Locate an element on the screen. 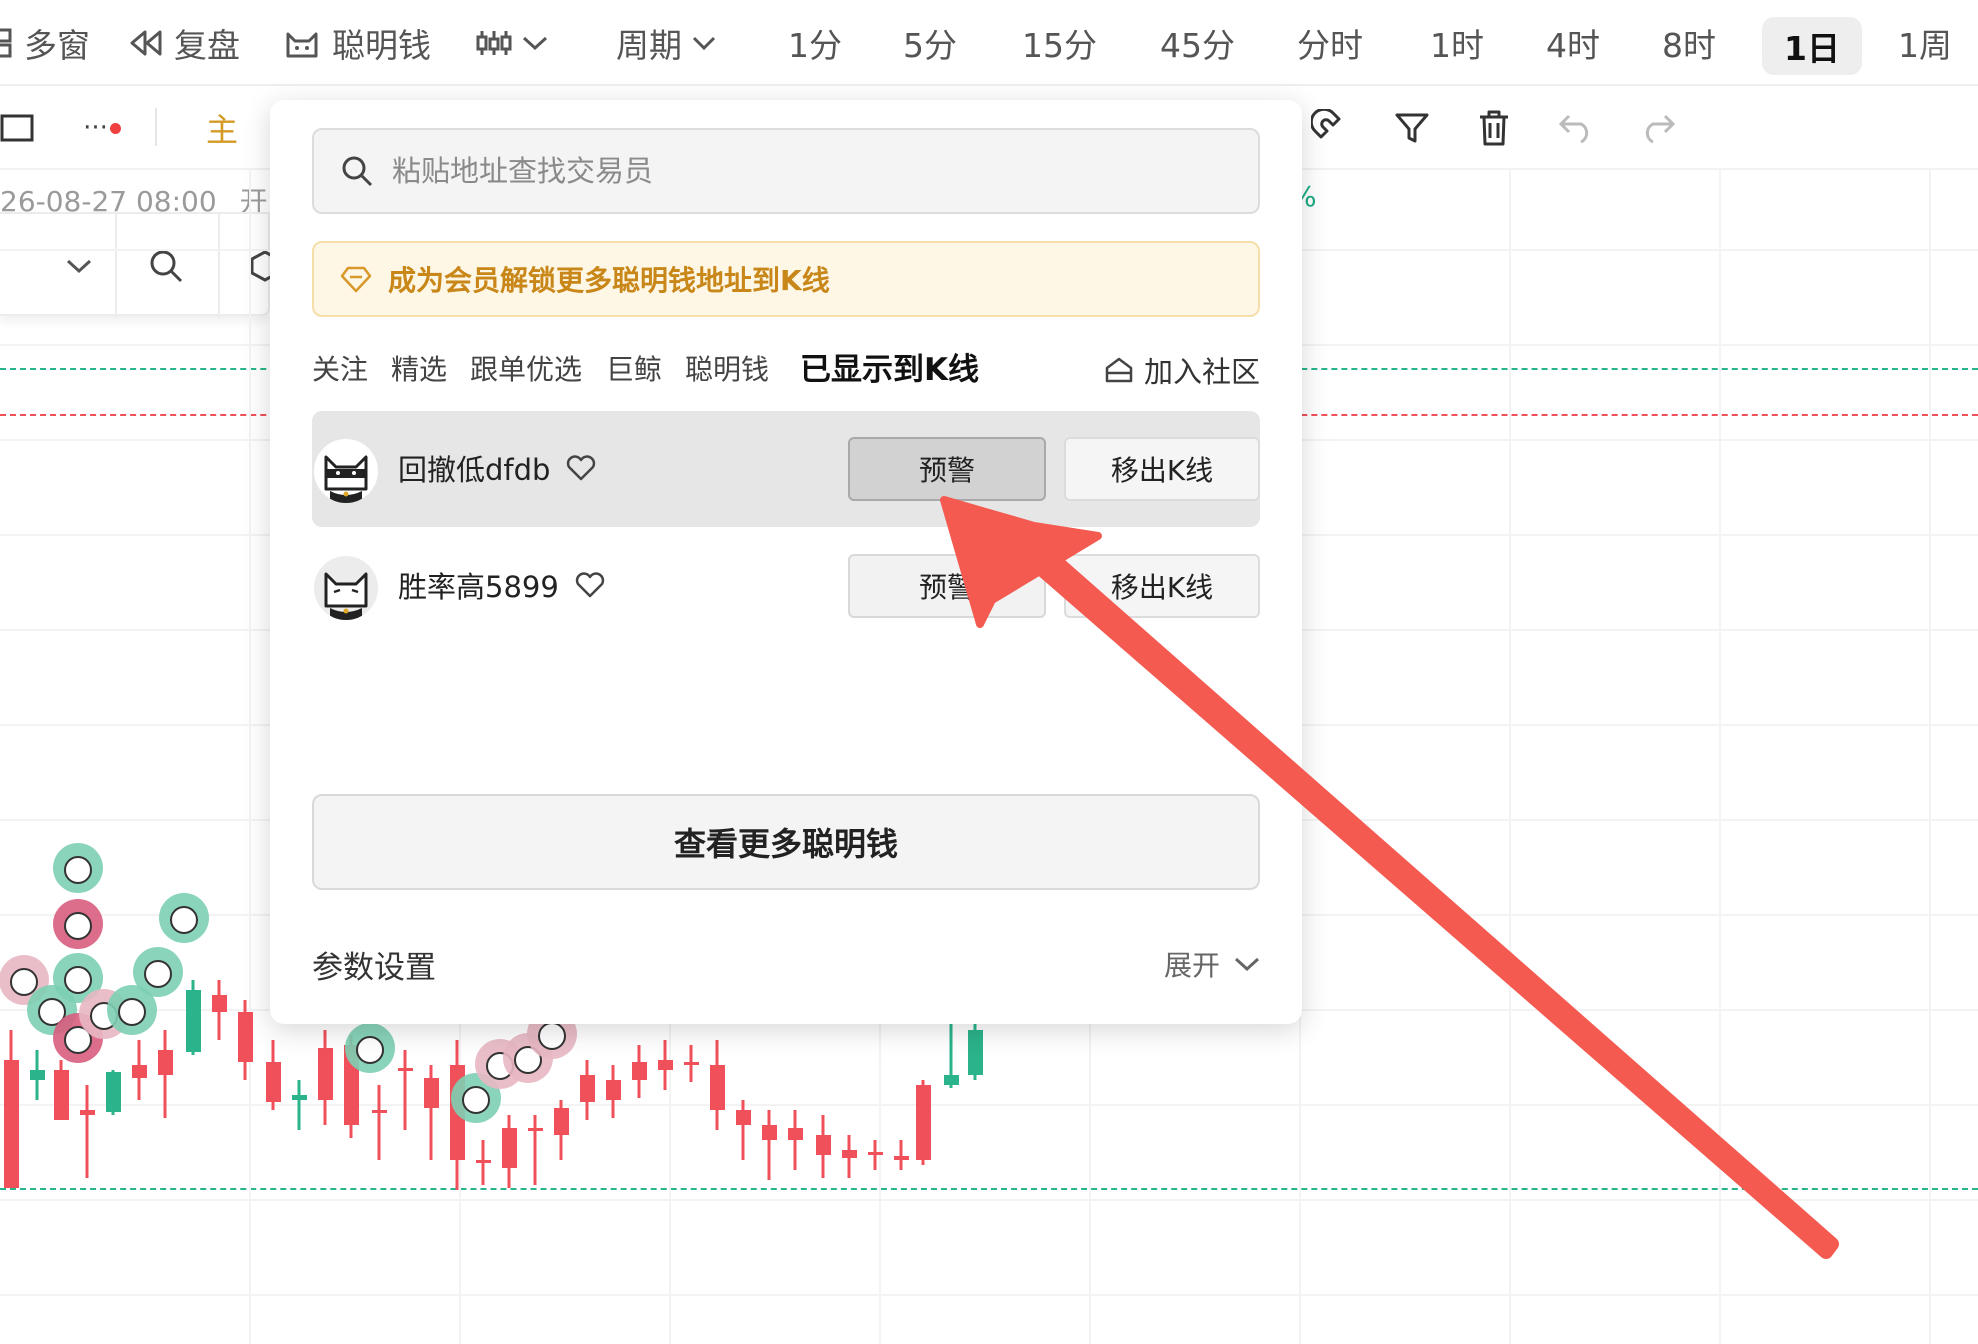 The image size is (1978, 1344). timeframe-label: 1日 is located at coordinates (1812, 48).